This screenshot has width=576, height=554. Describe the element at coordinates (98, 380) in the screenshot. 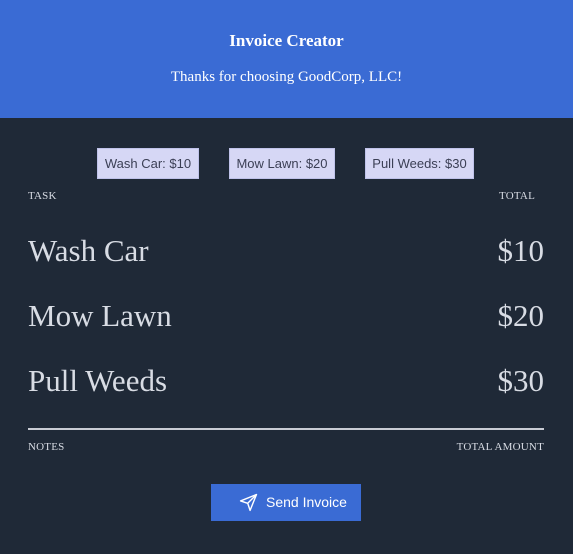

I see `item-task-name: Pull Weeds` at that location.